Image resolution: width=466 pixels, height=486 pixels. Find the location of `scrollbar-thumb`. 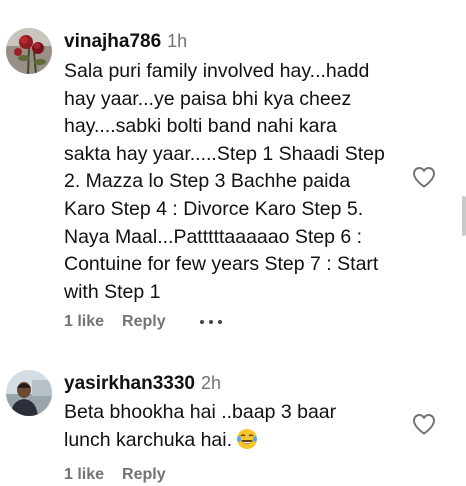

scrollbar-thumb is located at coordinates (464, 216).